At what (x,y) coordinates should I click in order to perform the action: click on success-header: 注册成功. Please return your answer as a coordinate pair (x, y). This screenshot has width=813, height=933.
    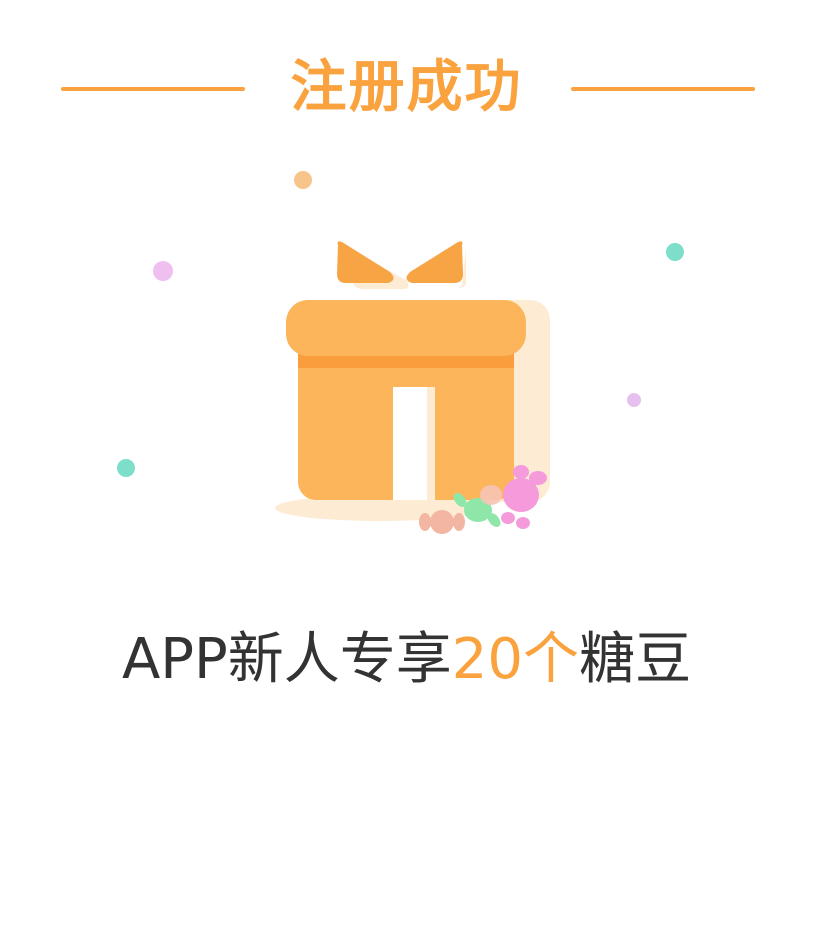
    Looking at the image, I should click on (406, 88).